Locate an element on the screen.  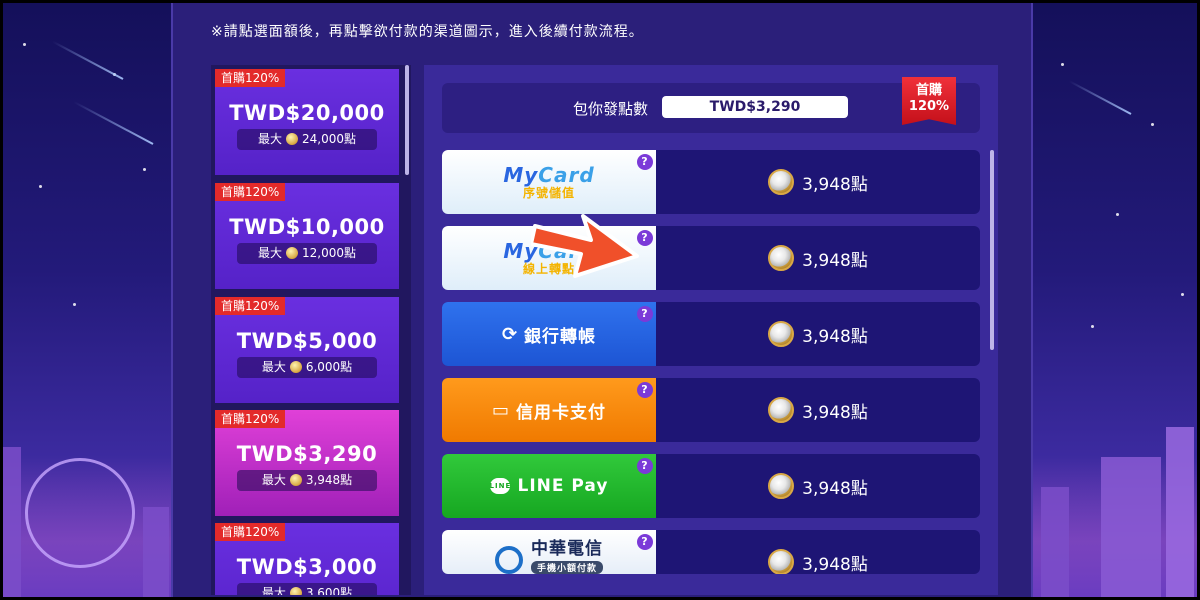
cht-icon is located at coordinates (508, 560).